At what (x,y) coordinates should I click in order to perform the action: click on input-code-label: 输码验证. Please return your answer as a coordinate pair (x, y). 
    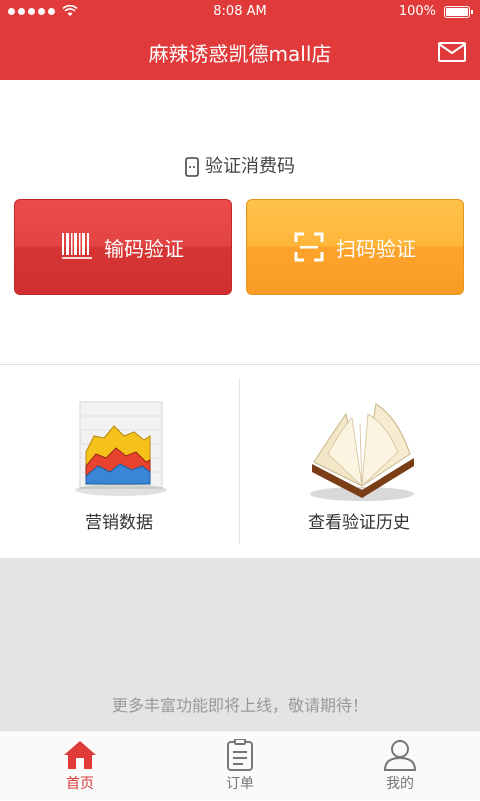
    Looking at the image, I should click on (144, 248).